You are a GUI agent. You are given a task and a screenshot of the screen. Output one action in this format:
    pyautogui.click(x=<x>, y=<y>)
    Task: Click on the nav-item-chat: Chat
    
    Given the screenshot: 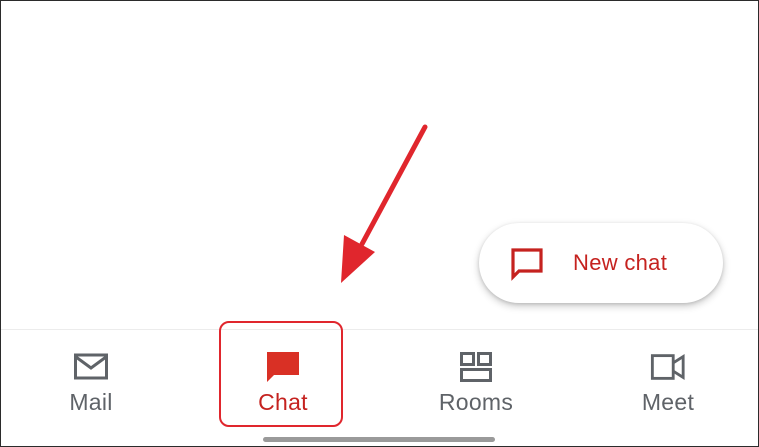 What is the action you would take?
    pyautogui.click(x=283, y=388)
    